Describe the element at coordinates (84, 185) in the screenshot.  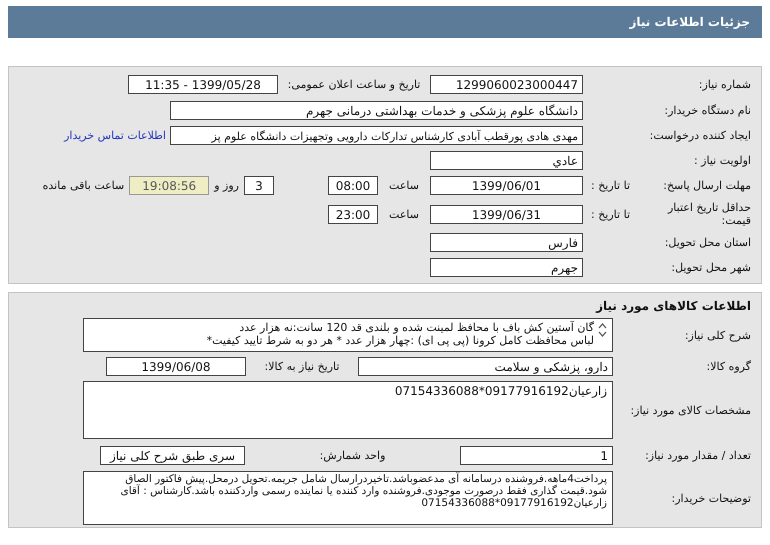
I see `remaining-label: ساعت باقی مانده` at that location.